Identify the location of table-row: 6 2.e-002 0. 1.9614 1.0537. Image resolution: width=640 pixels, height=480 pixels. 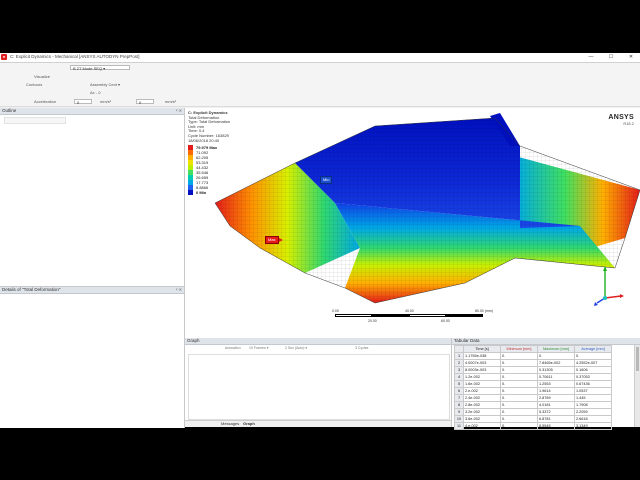
(533, 391).